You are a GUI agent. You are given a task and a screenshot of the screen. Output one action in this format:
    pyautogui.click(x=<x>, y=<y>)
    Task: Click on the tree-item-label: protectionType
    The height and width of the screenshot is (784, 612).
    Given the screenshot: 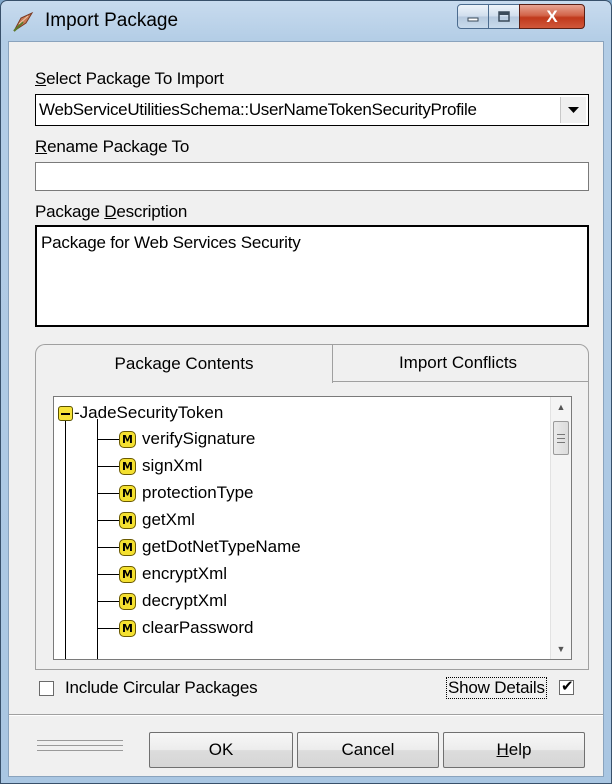 What is the action you would take?
    pyautogui.click(x=198, y=492)
    